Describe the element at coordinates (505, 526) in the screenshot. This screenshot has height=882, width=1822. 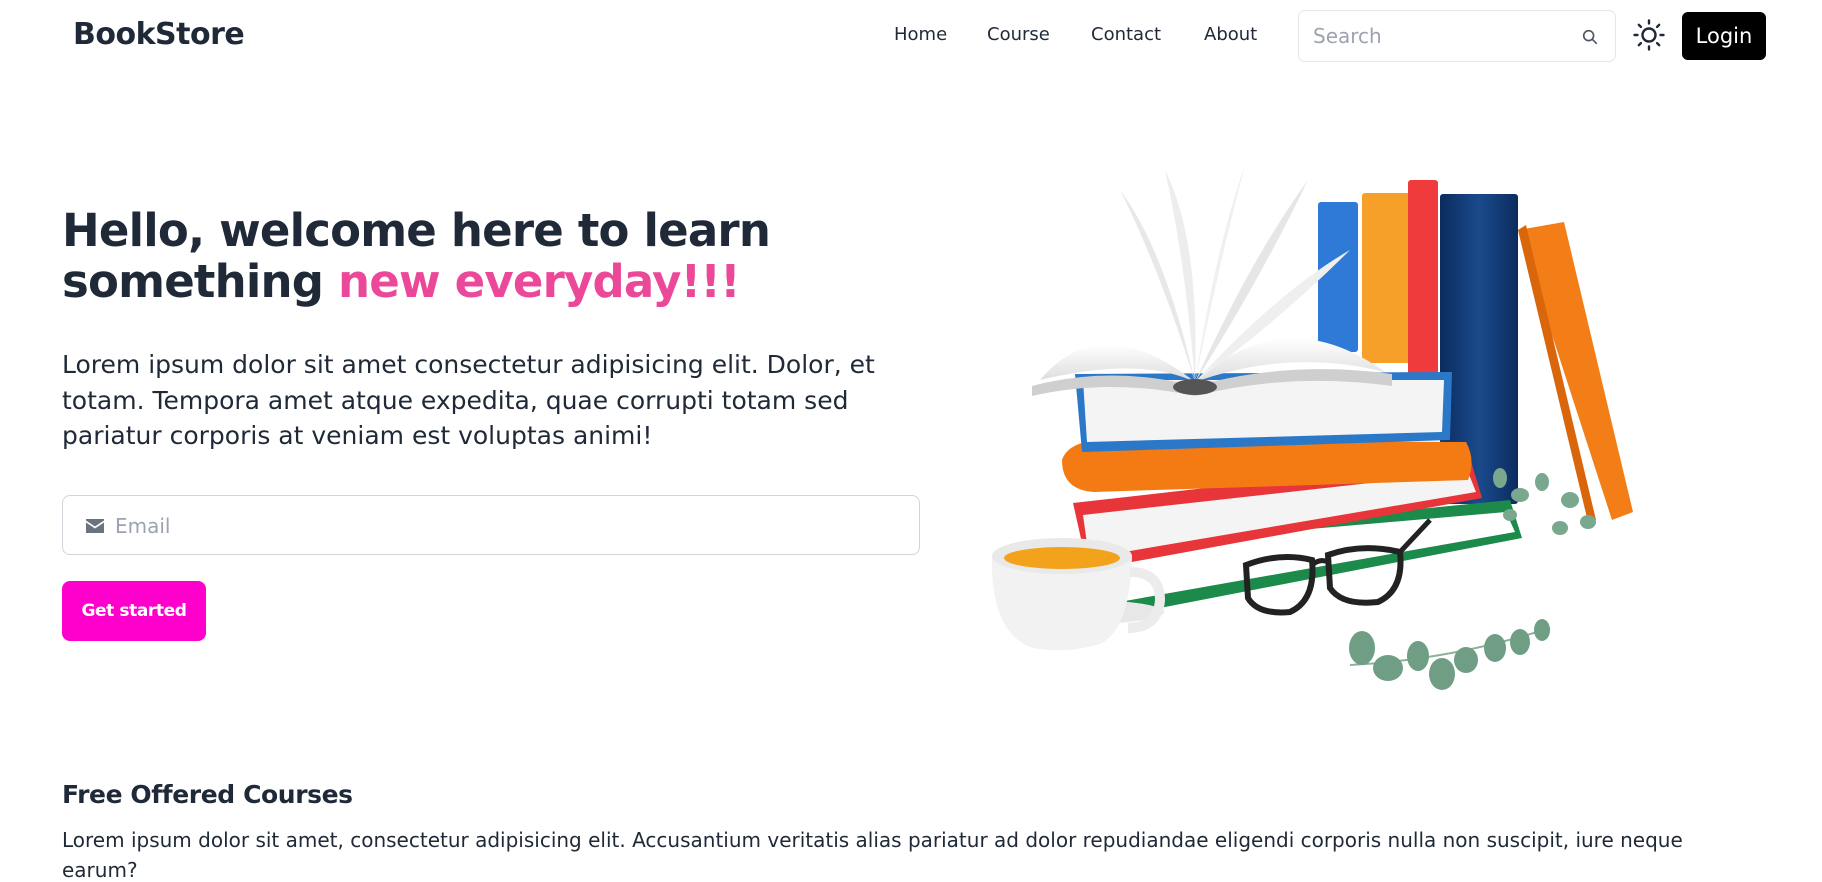
I see `email-input` at that location.